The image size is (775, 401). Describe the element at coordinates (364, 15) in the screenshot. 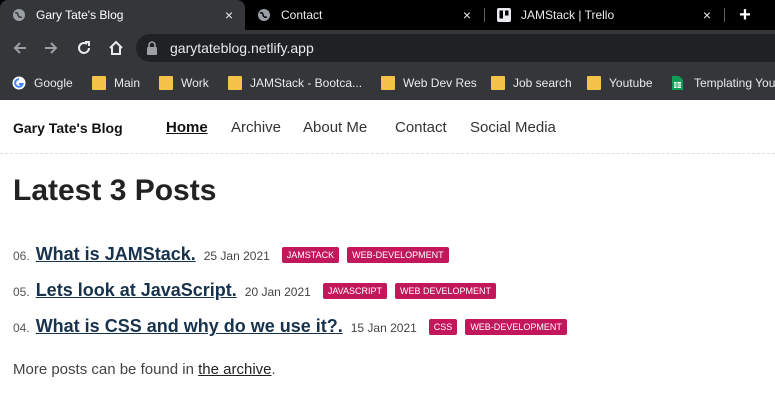

I see `browser-tab-1: Contact ×` at that location.